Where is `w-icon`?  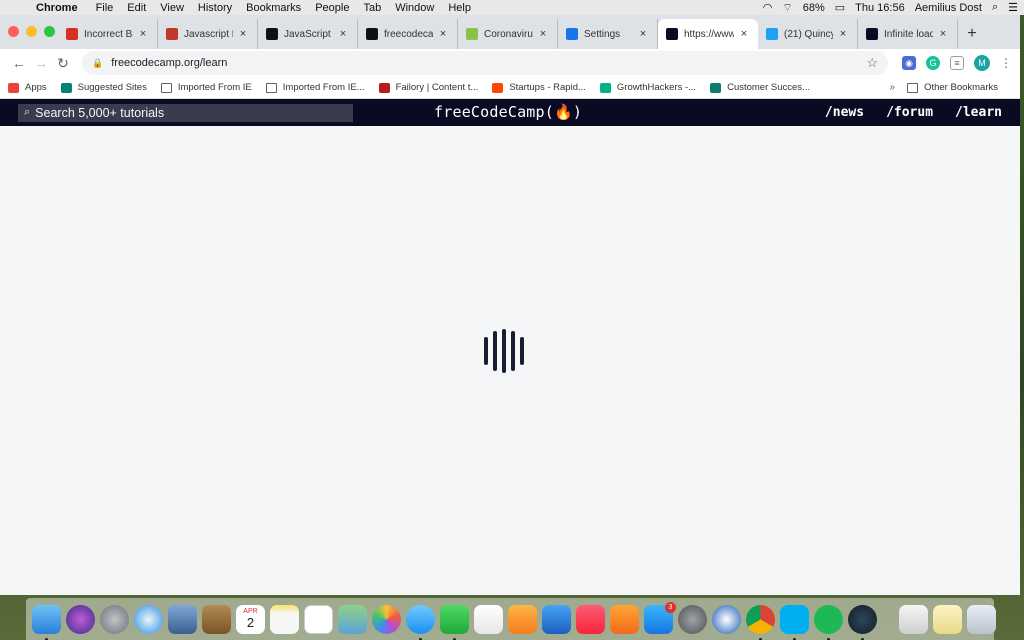
w-icon is located at coordinates (472, 34).